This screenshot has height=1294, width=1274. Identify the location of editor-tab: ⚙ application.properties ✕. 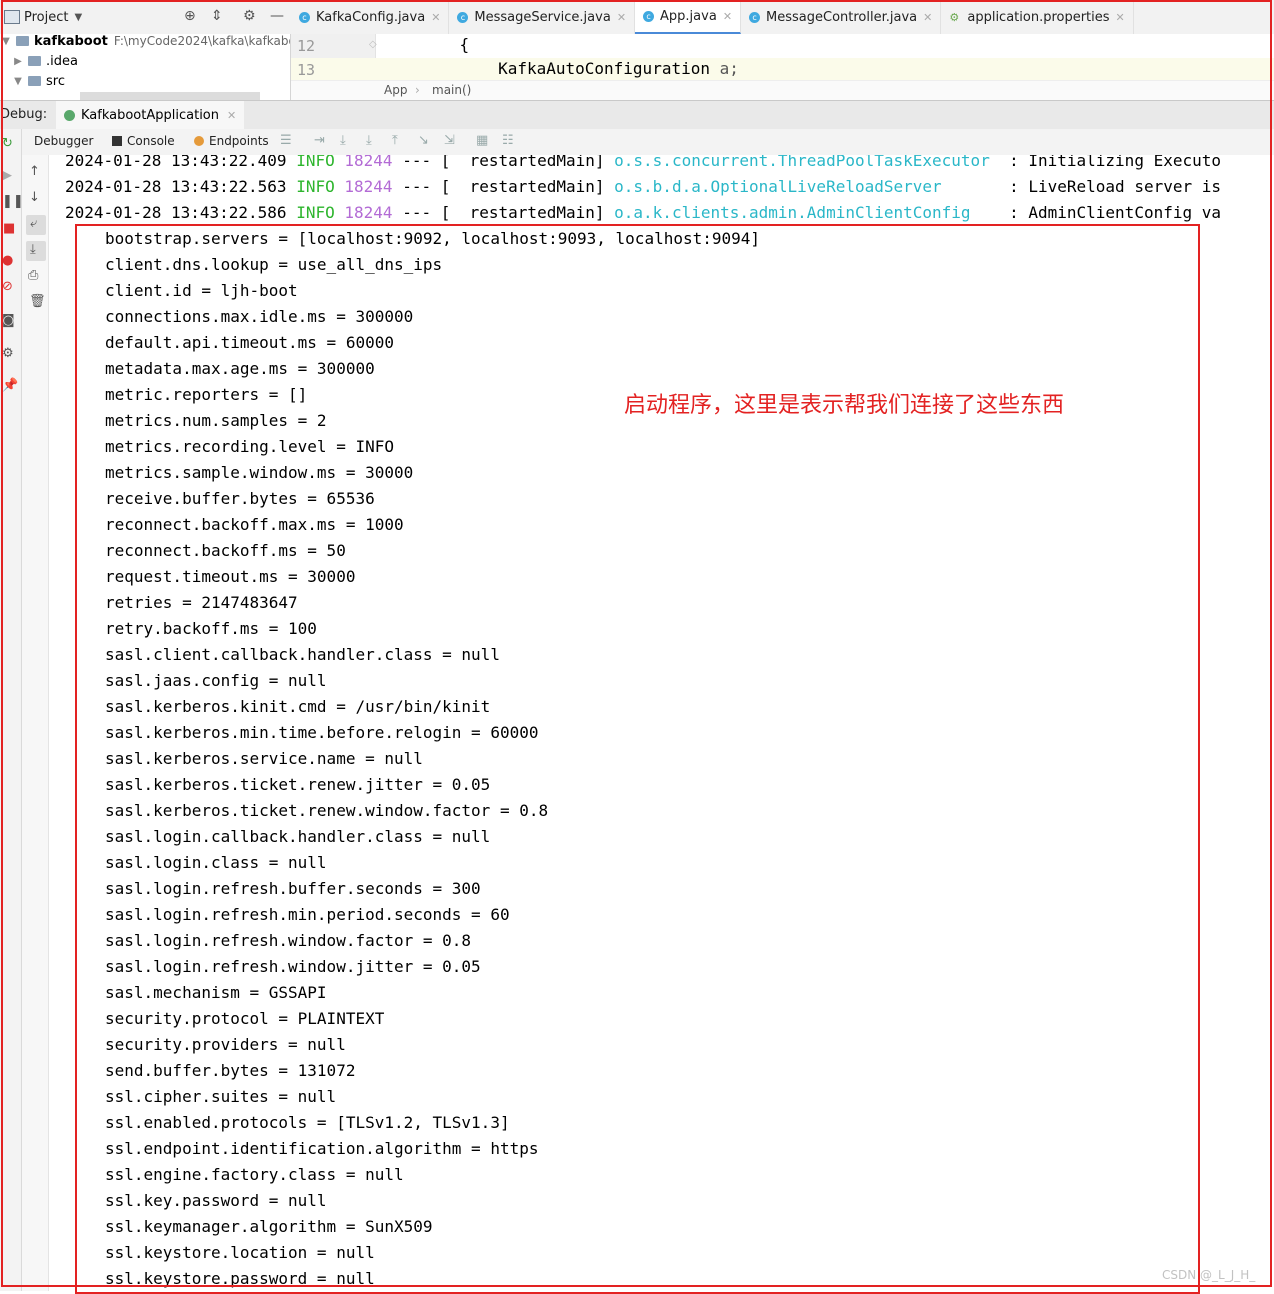
(1037, 17).